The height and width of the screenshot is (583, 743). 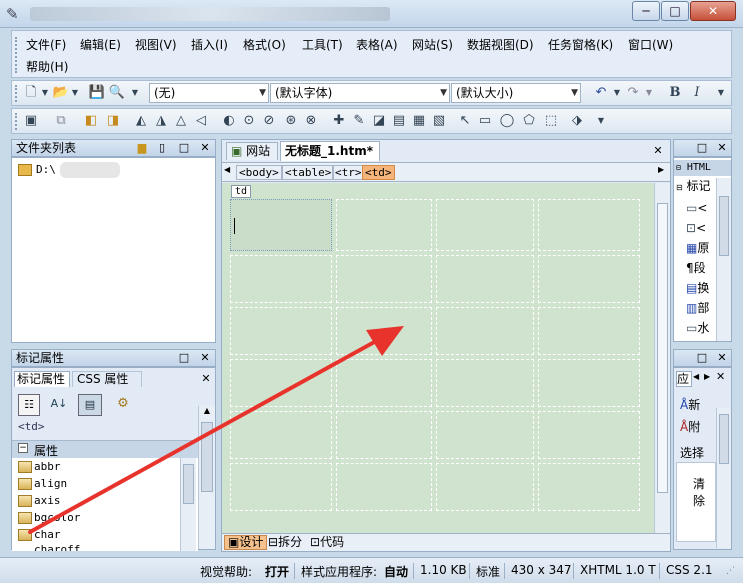 What do you see at coordinates (226, 572) in the screenshot?
I see `visual-aid-label: 视觉帮助:` at bounding box center [226, 572].